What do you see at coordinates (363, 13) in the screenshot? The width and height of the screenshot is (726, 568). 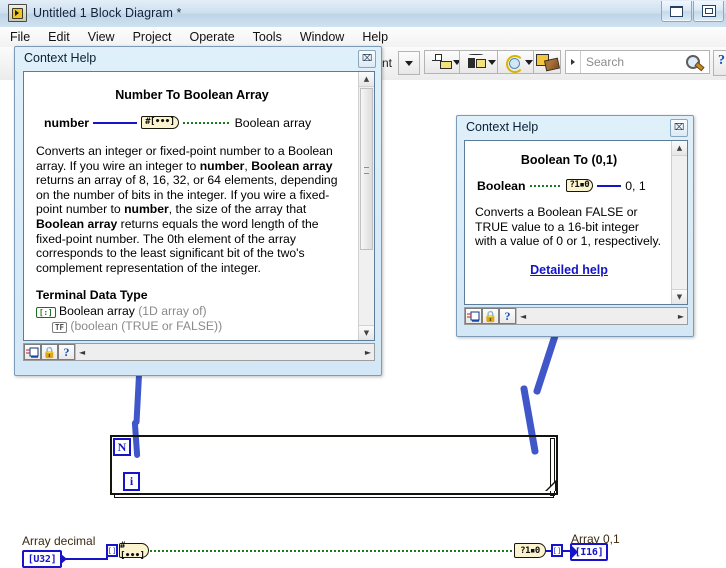 I see `window-titlebar: Untitled 1 Block Diagram *` at bounding box center [363, 13].